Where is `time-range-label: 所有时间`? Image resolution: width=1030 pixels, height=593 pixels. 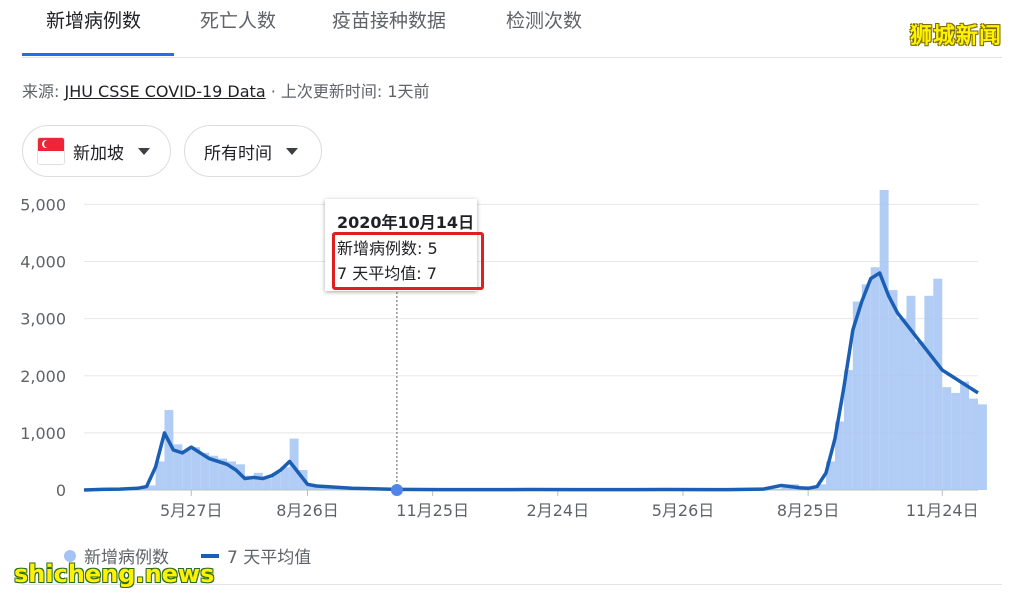
time-range-label: 所有时间 is located at coordinates (238, 153).